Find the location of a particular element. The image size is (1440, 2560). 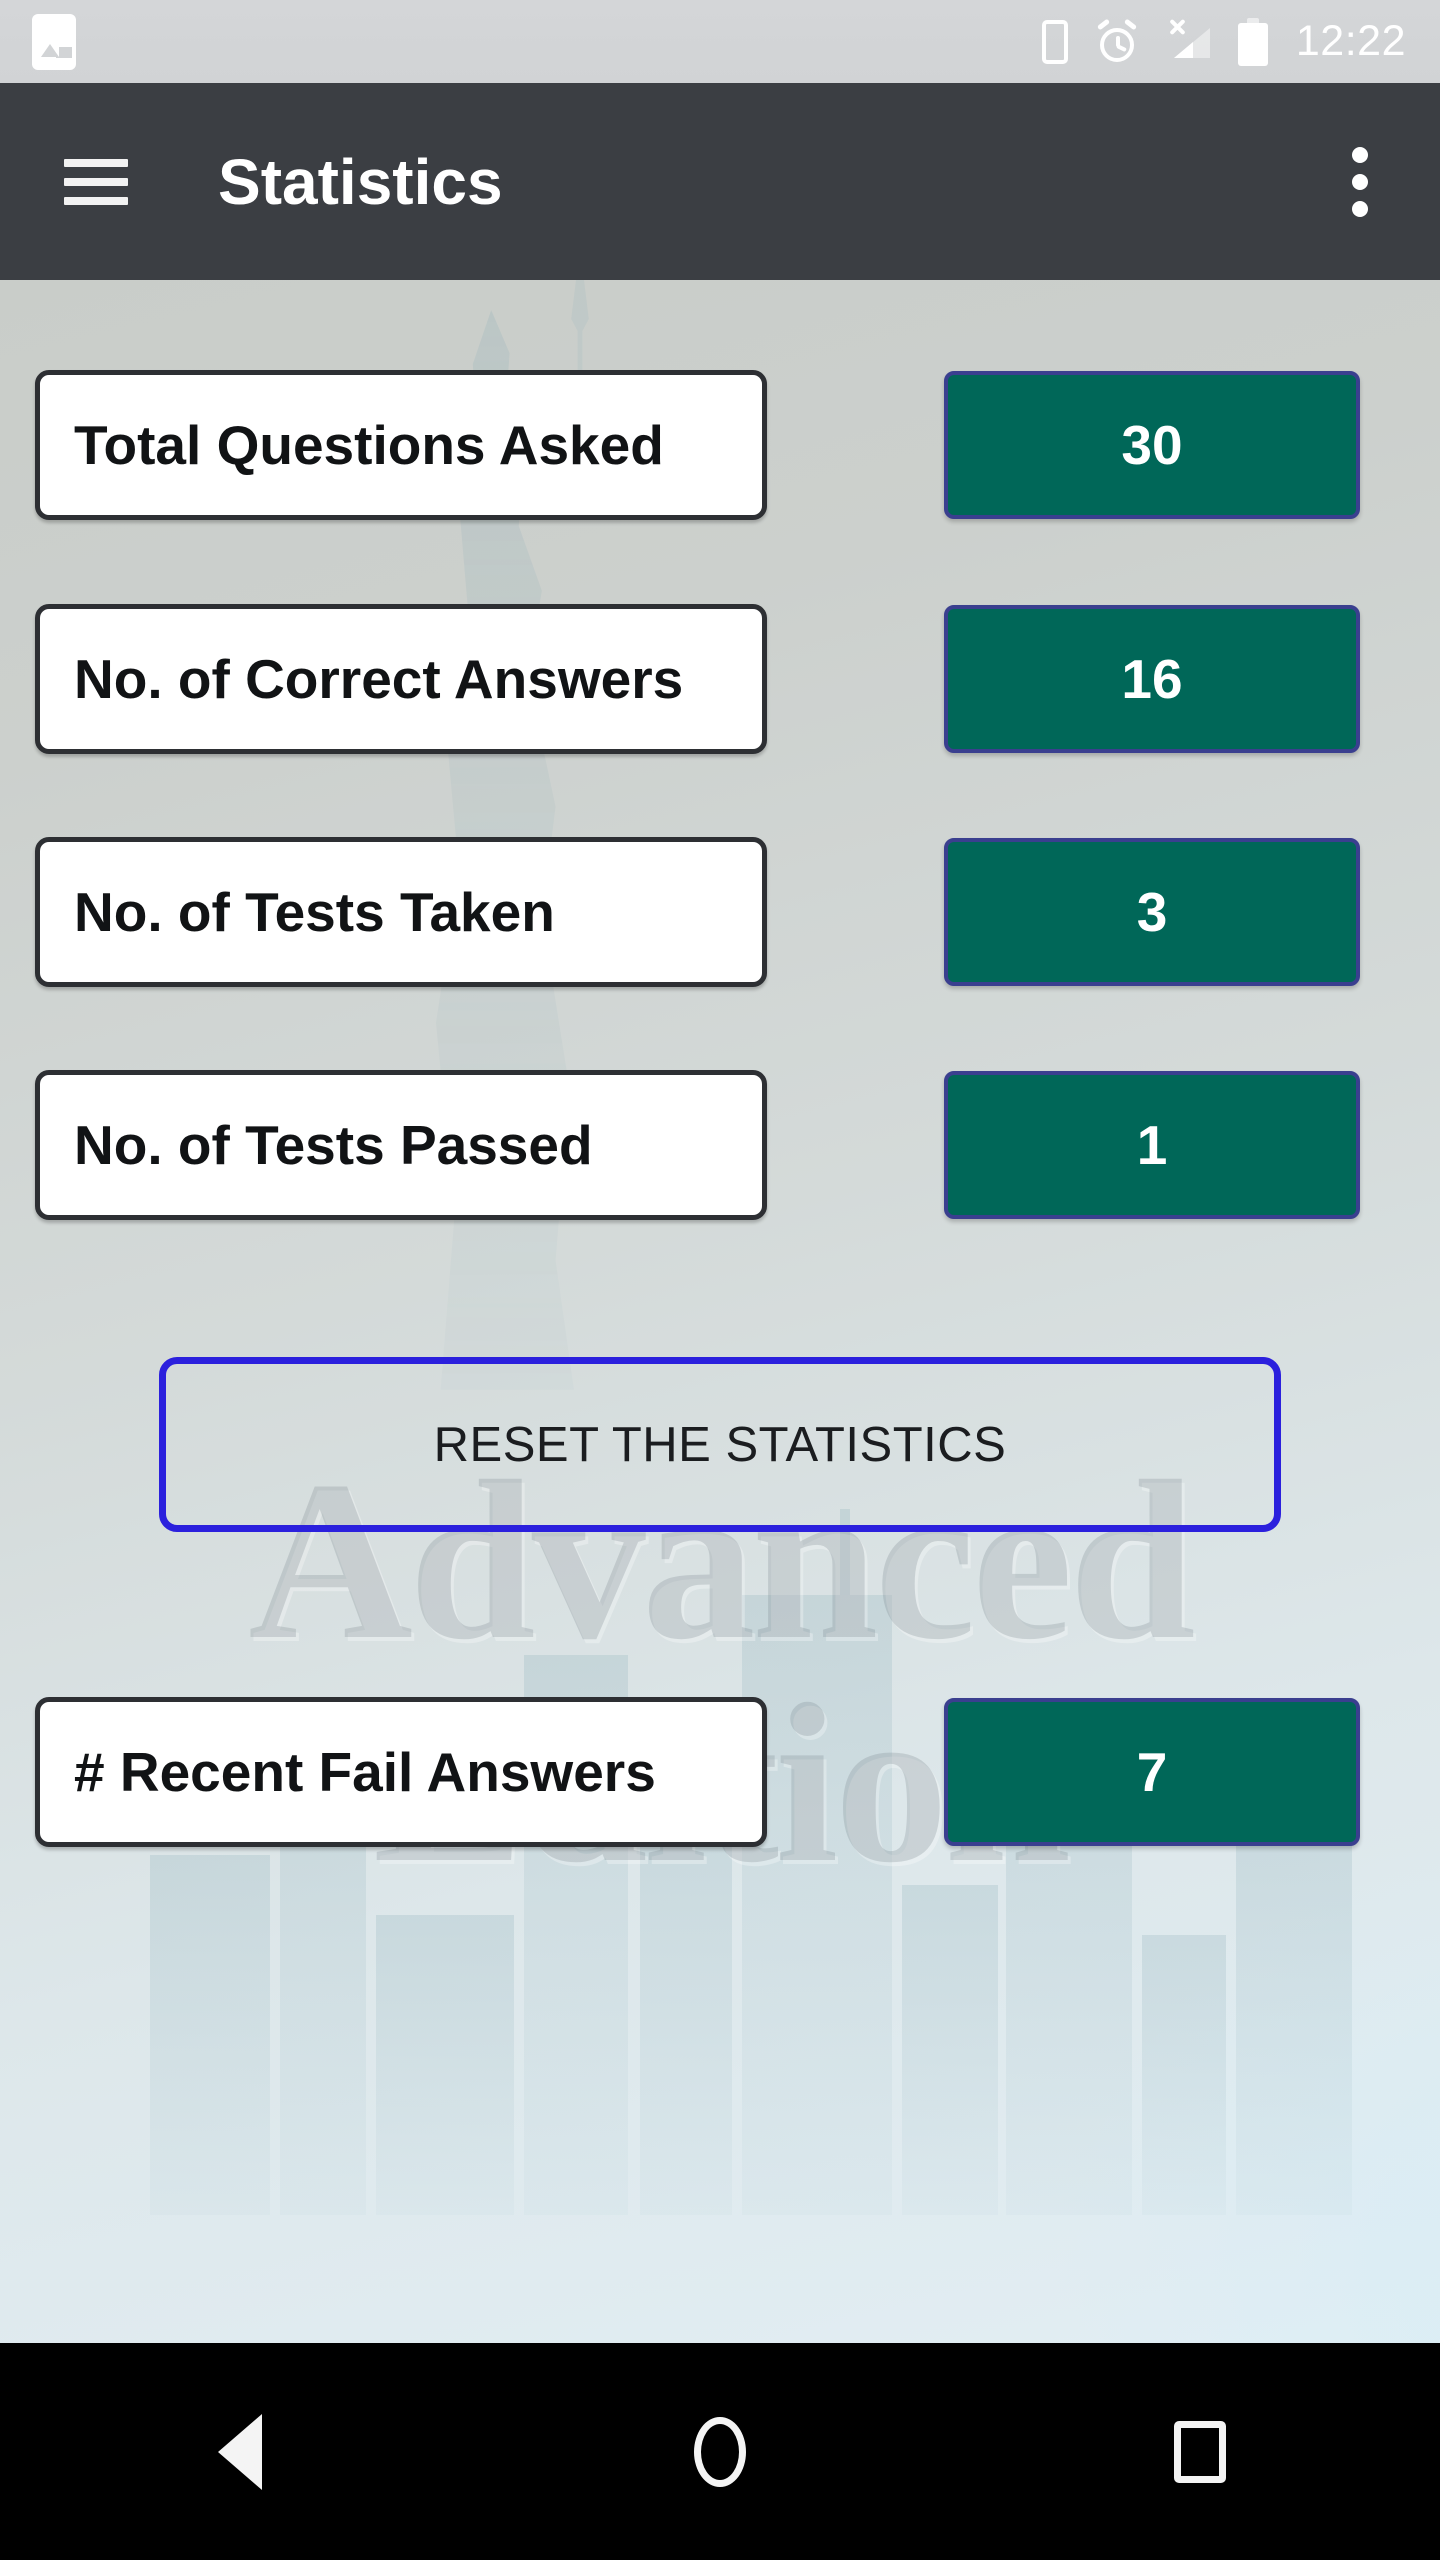

stat-label-total-questions-asked: Total Questions Asked is located at coordinates (401, 445).